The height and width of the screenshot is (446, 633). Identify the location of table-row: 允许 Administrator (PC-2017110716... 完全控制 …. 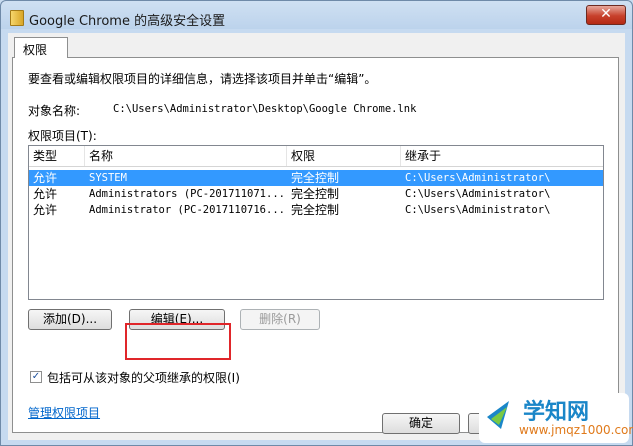
(316, 210).